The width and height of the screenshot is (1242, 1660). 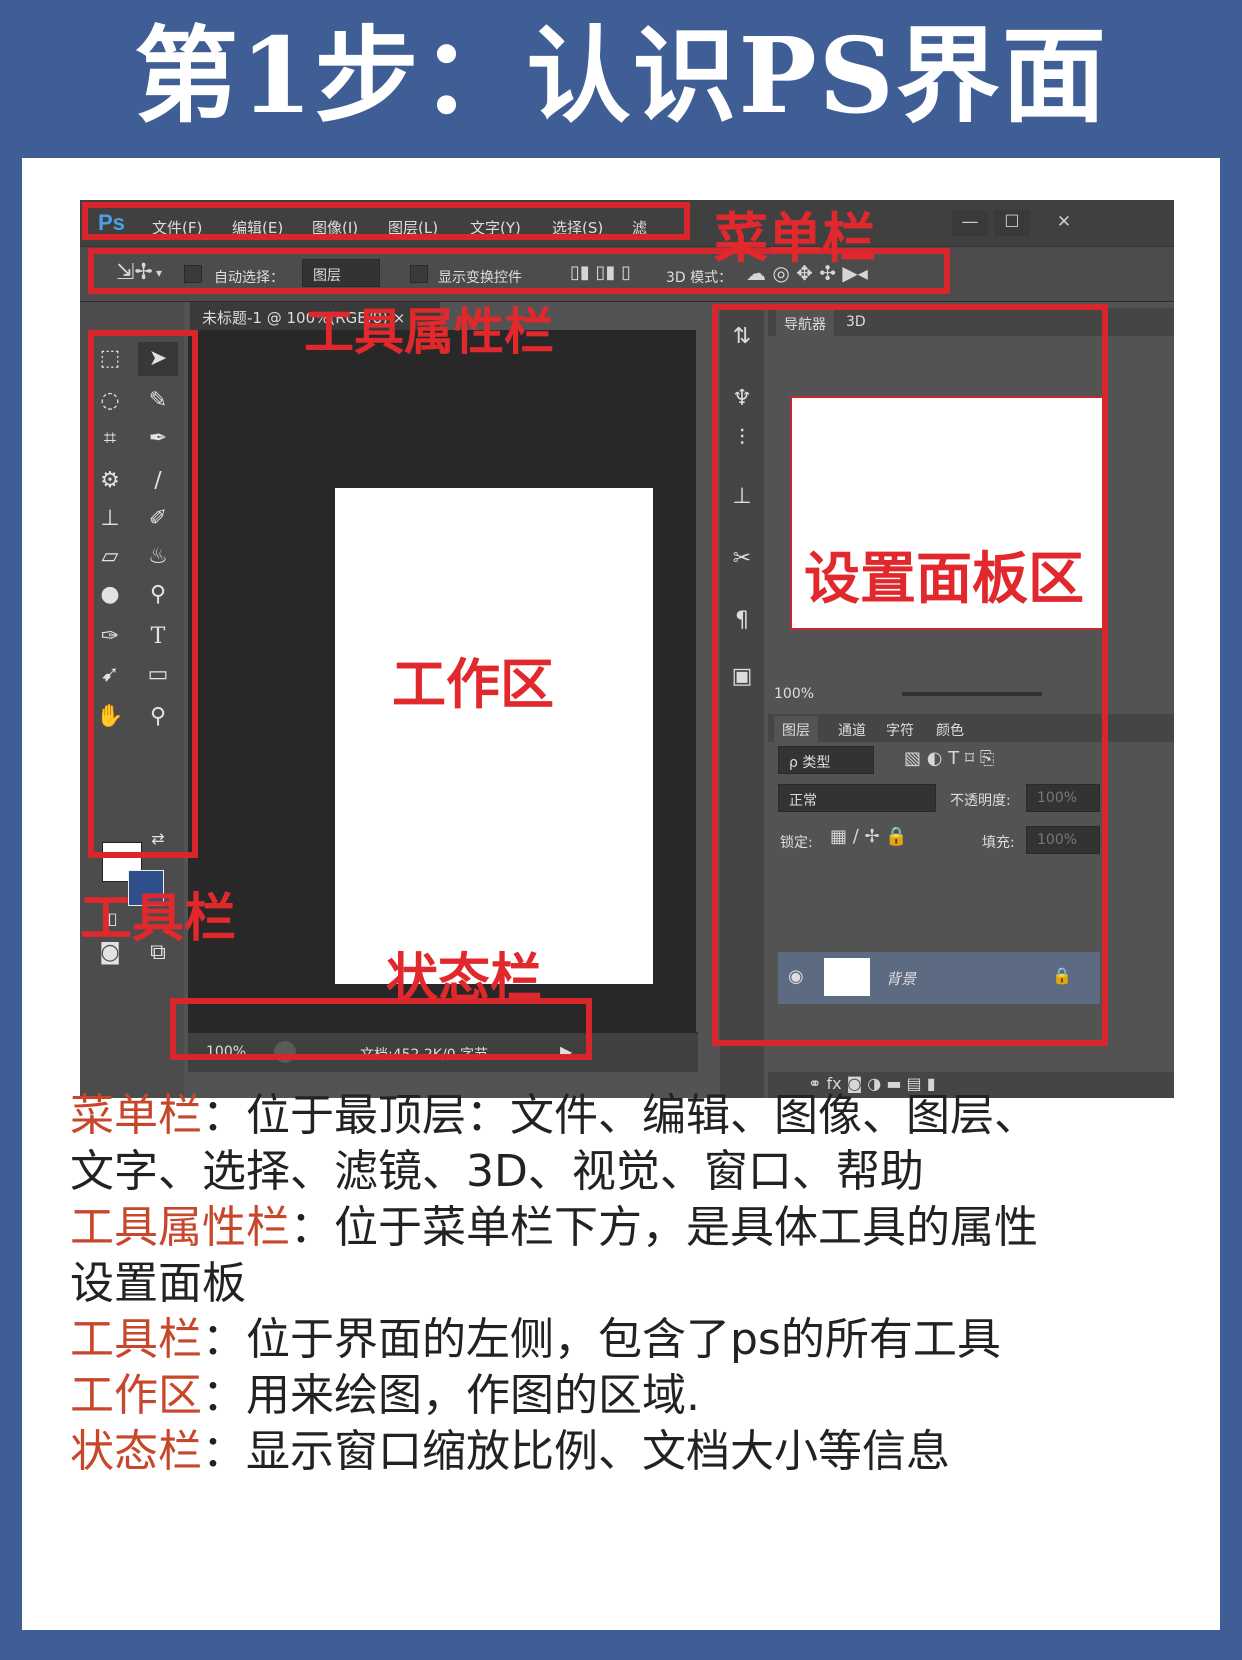 I want to click on menubar-label: 菜单栏, so click(x=795, y=238).